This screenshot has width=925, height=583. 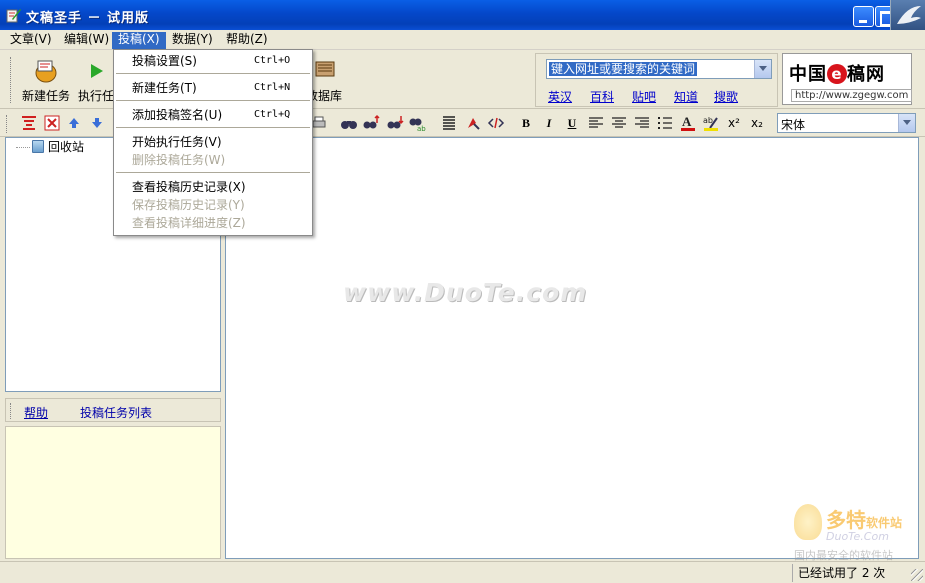 I want to click on play-icon, so click(x=97, y=71).